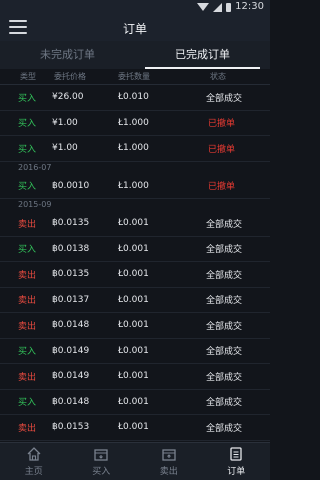  Describe the element at coordinates (34, 461) in the screenshot. I see `tabbar-home: 主页` at that location.